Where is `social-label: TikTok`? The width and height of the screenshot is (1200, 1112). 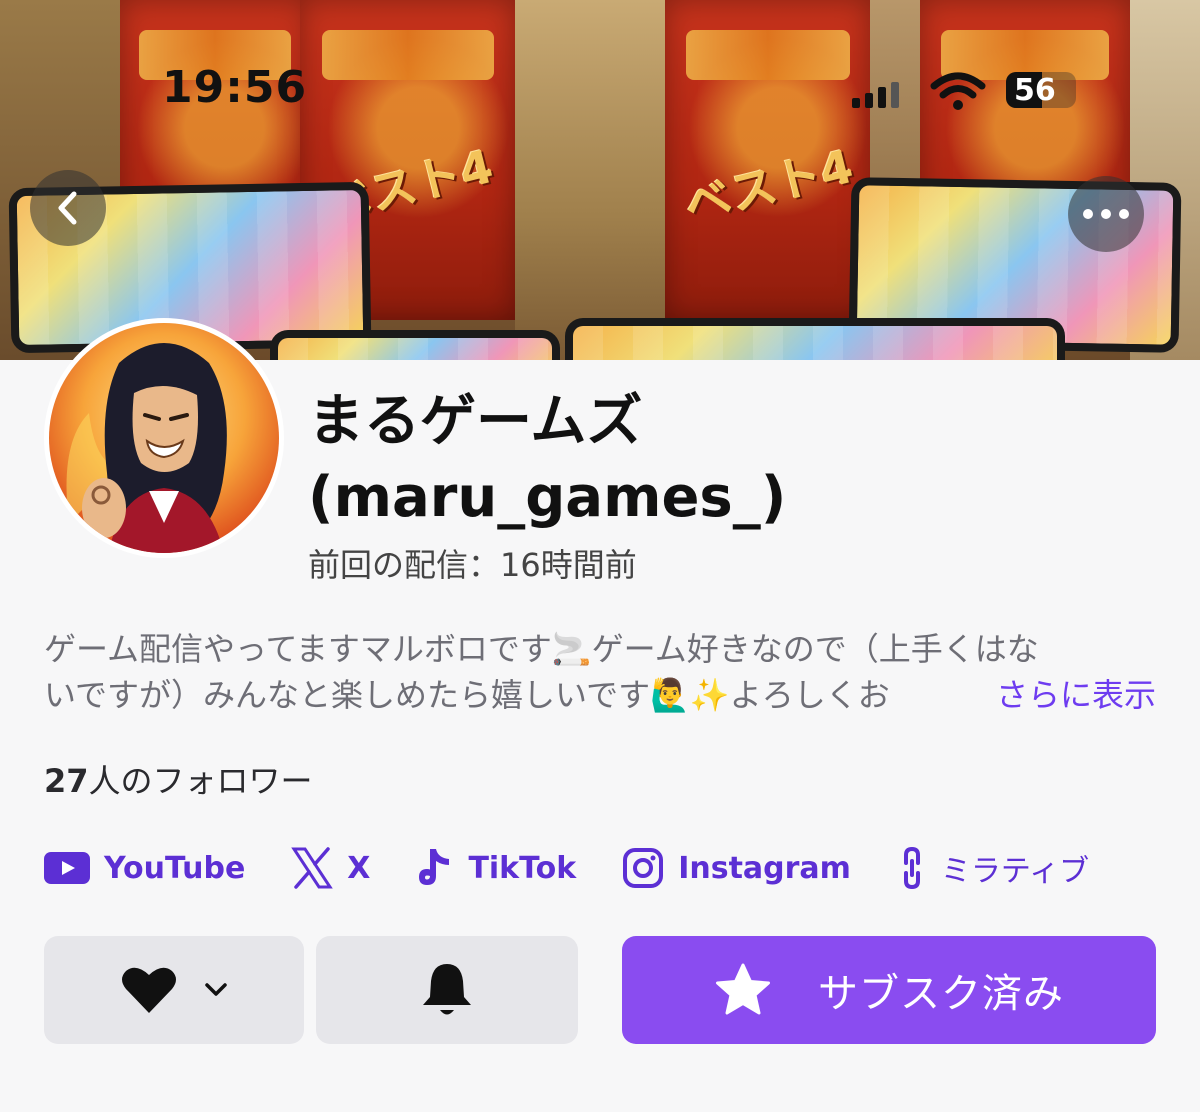 social-label: TikTok is located at coordinates (522, 868).